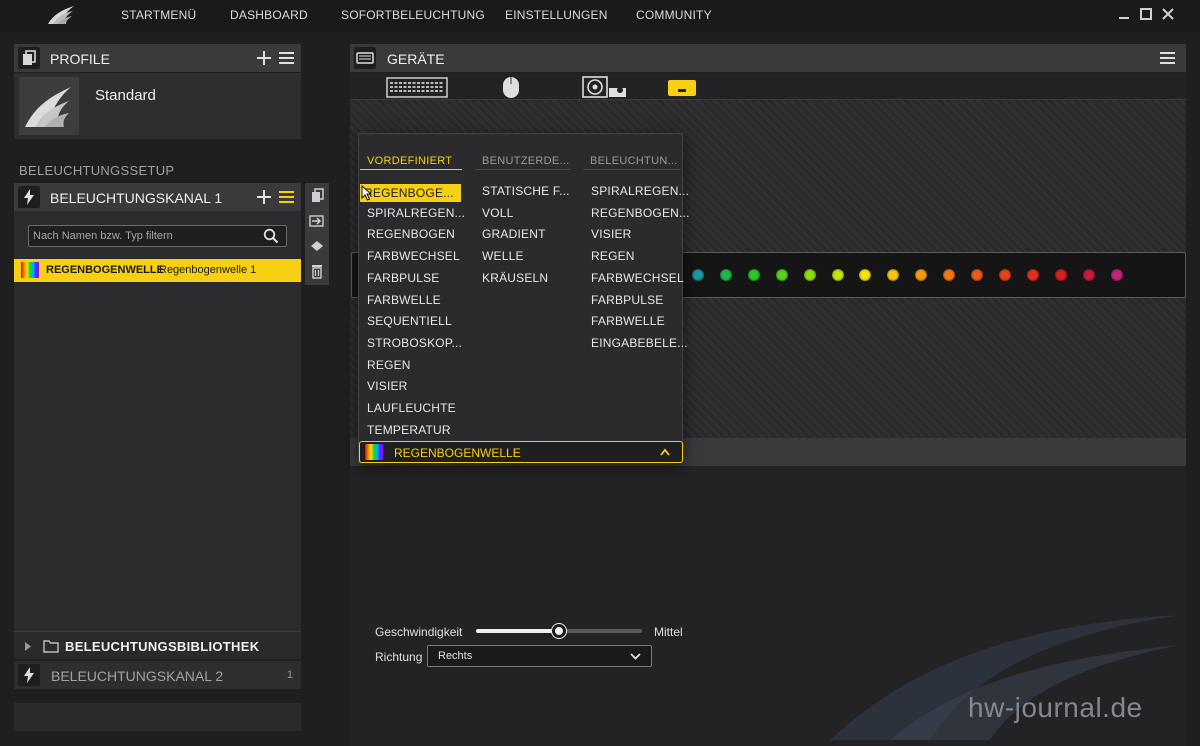 The width and height of the screenshot is (1200, 746). What do you see at coordinates (157, 270) in the screenshot?
I see `effect-row-selected: REGENBOGENWELLE Regenbogenwelle 1` at bounding box center [157, 270].